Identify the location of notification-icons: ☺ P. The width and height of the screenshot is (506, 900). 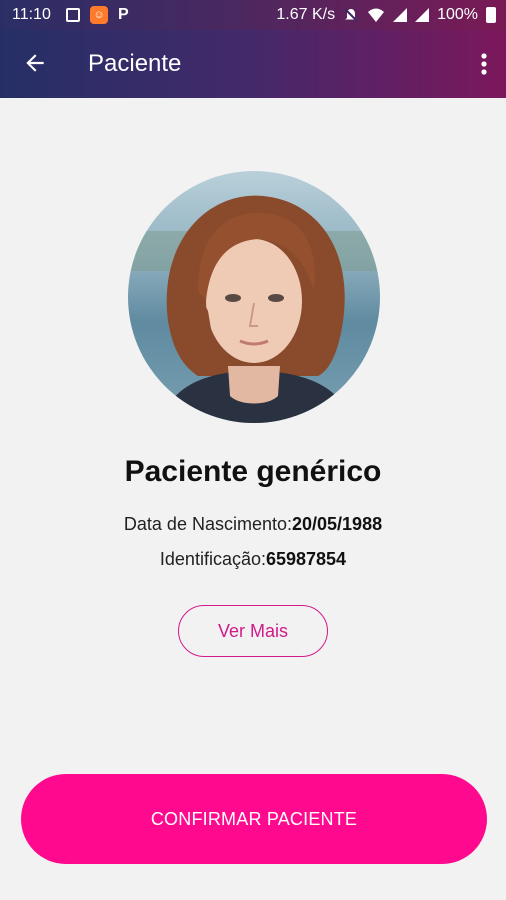
(97, 15).